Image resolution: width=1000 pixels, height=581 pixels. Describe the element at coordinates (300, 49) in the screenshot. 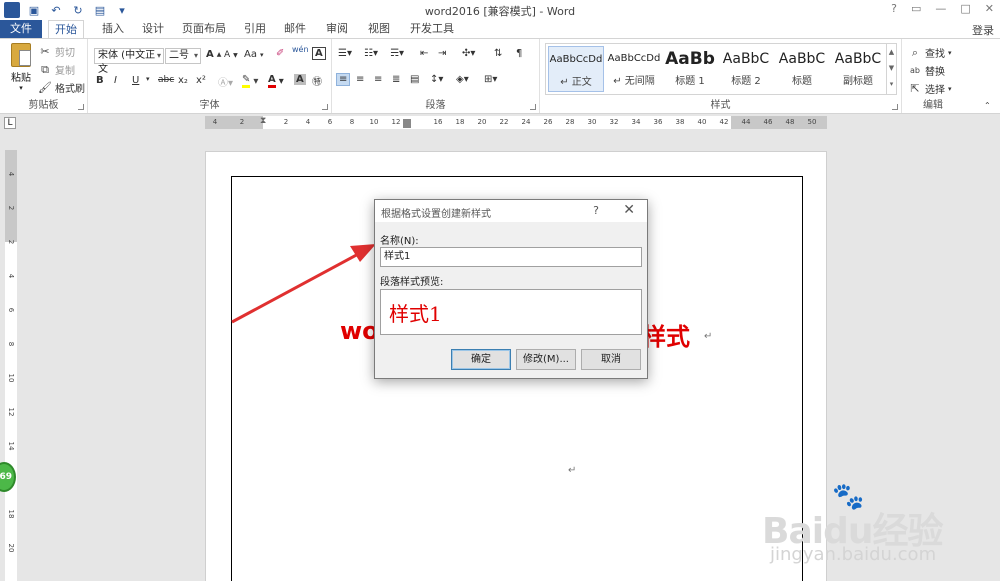

I see `phonetic-guide-button: wén` at that location.